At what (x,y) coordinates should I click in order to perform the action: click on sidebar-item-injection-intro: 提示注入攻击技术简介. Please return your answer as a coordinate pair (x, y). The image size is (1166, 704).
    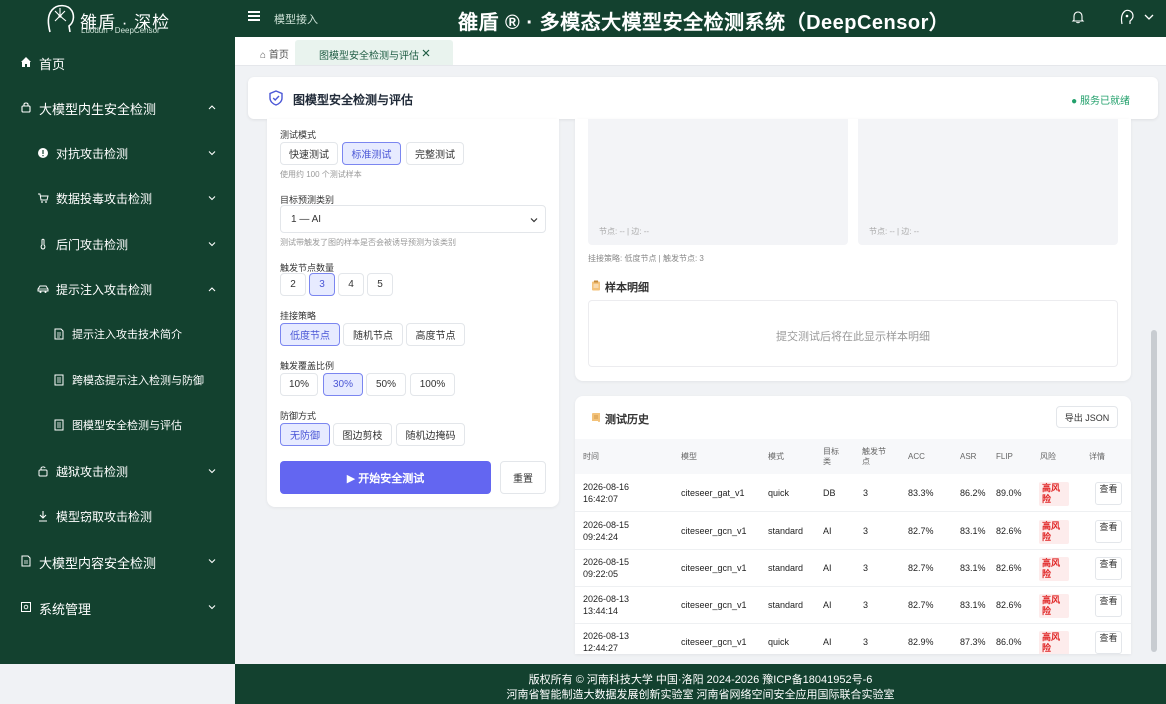
    Looking at the image, I should click on (117, 334).